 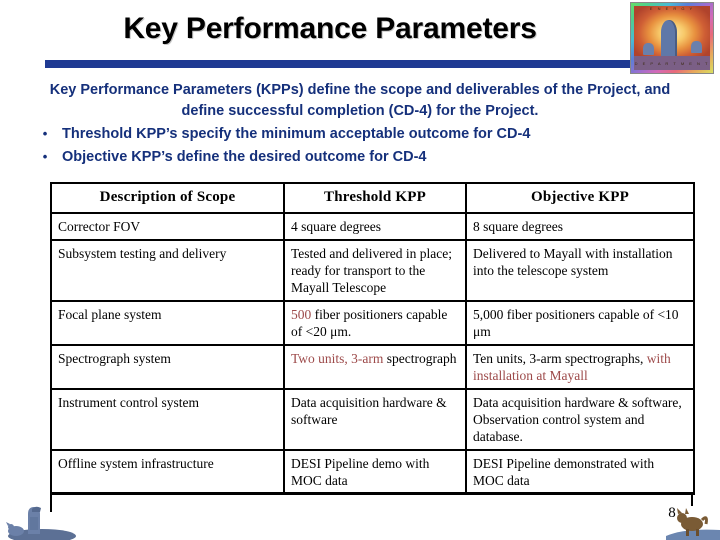 I want to click on cell-description-of-scope: Instrument control system, so click(x=167, y=419).